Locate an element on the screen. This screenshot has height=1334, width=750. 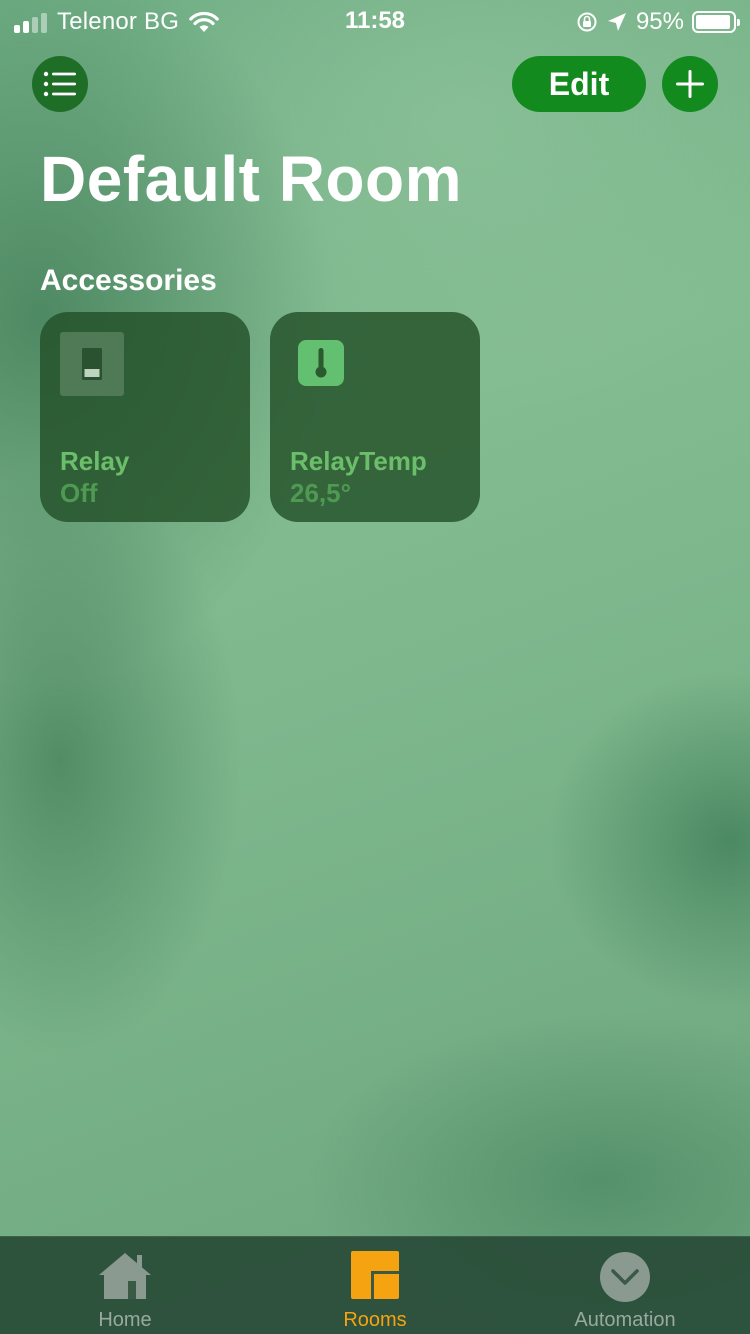
tab-rooms: Rooms is located at coordinates (375, 1285).